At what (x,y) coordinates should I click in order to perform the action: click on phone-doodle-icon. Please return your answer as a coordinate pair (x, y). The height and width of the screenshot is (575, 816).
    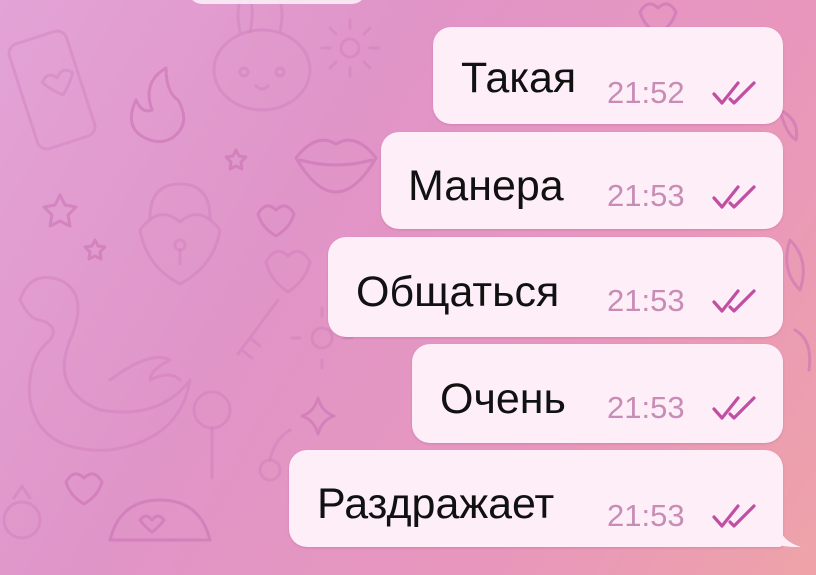
    Looking at the image, I should click on (52, 90).